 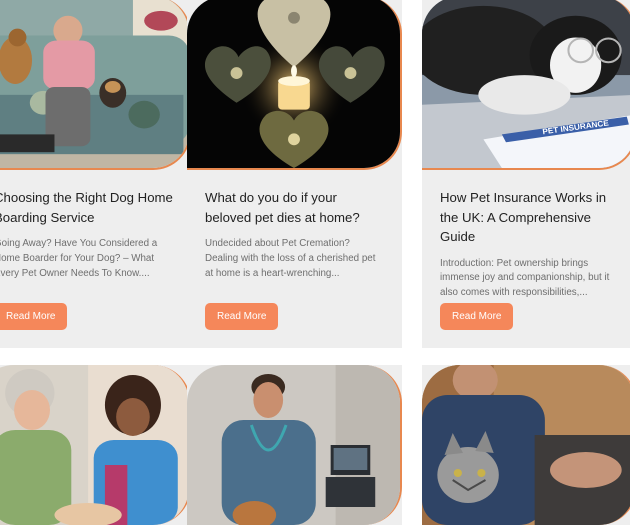 I want to click on vet-with-dog-image, so click(x=293, y=445).